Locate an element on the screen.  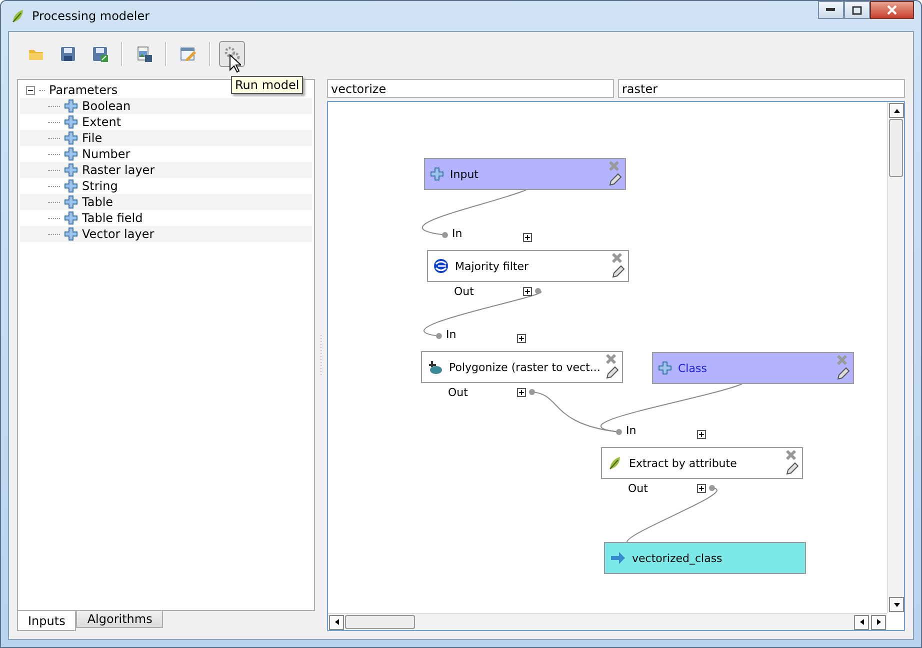
algorithm-node: Majority filter is located at coordinates (528, 266).